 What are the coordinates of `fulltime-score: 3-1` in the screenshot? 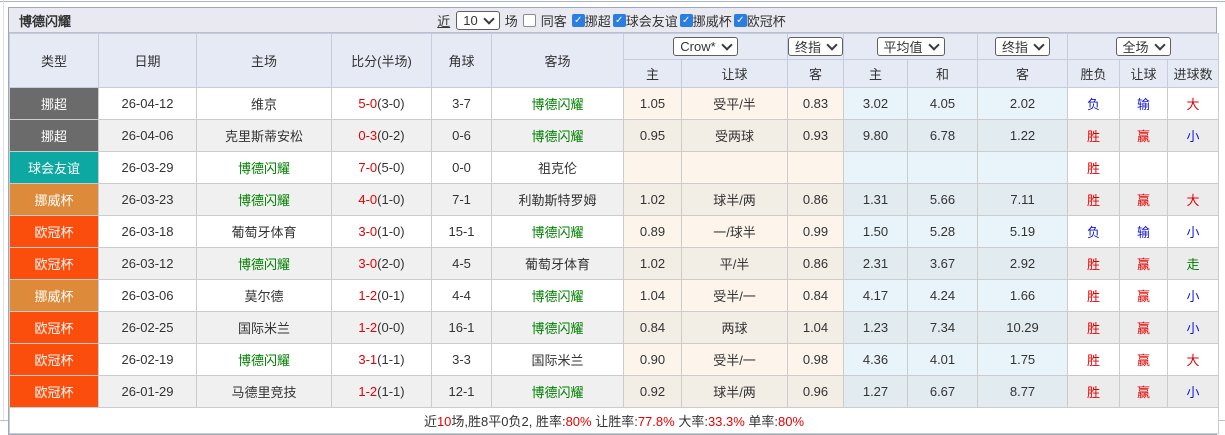 It's located at (368, 359).